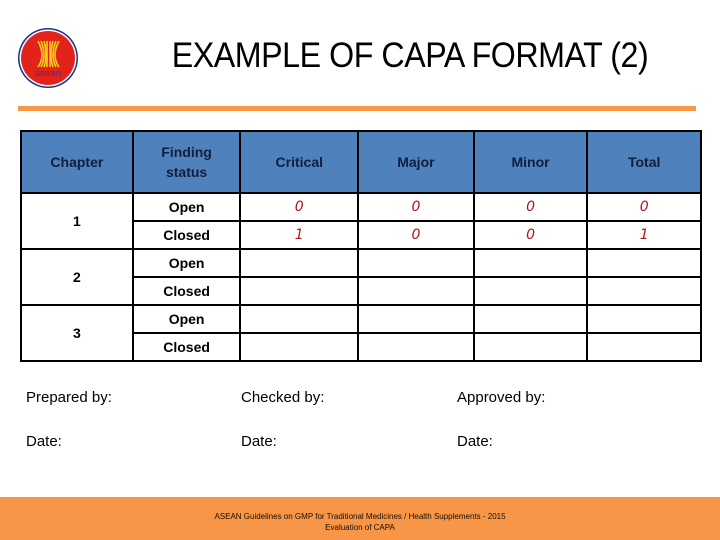 This screenshot has width=720, height=540. Describe the element at coordinates (186, 162) in the screenshot. I see `col-header-finding-status: Finding status` at that location.